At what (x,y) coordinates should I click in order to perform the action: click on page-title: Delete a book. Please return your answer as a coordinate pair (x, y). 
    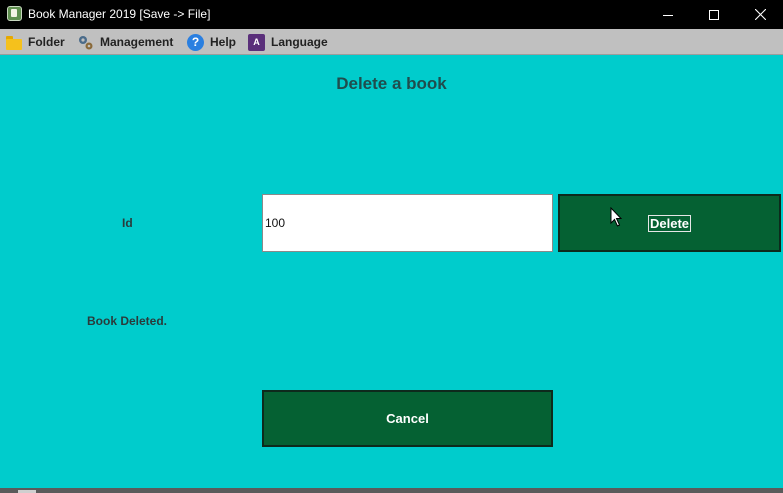
    Looking at the image, I should click on (391, 83).